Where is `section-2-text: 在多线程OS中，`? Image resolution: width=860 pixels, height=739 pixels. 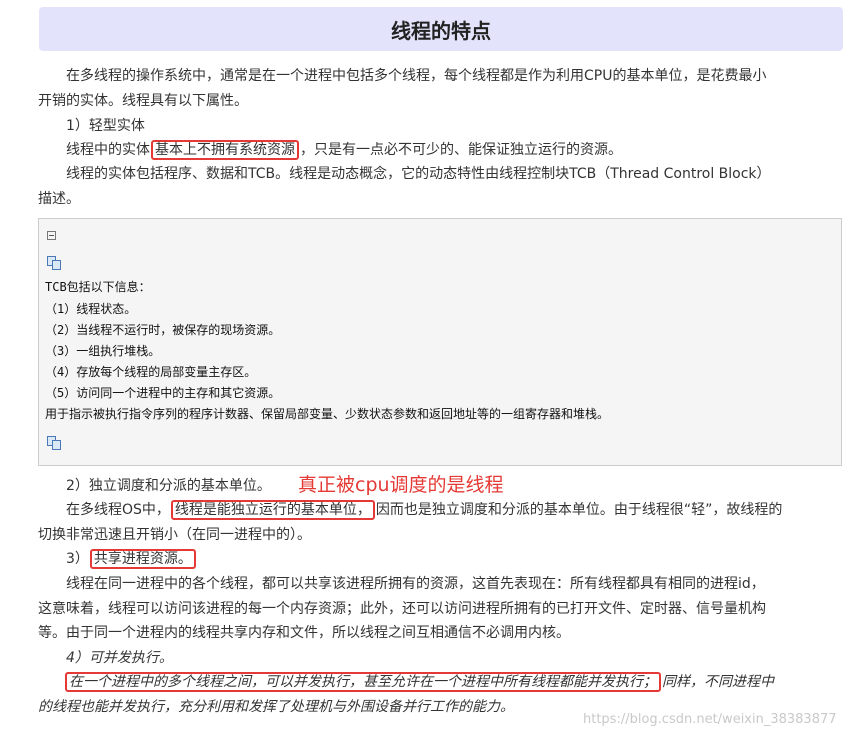
section-2-text: 在多线程OS中， is located at coordinates (118, 510).